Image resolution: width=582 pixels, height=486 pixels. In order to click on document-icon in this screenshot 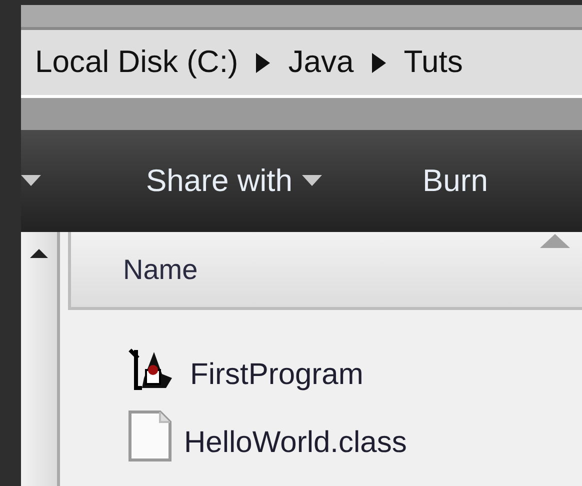, I will do `click(150, 436)`.